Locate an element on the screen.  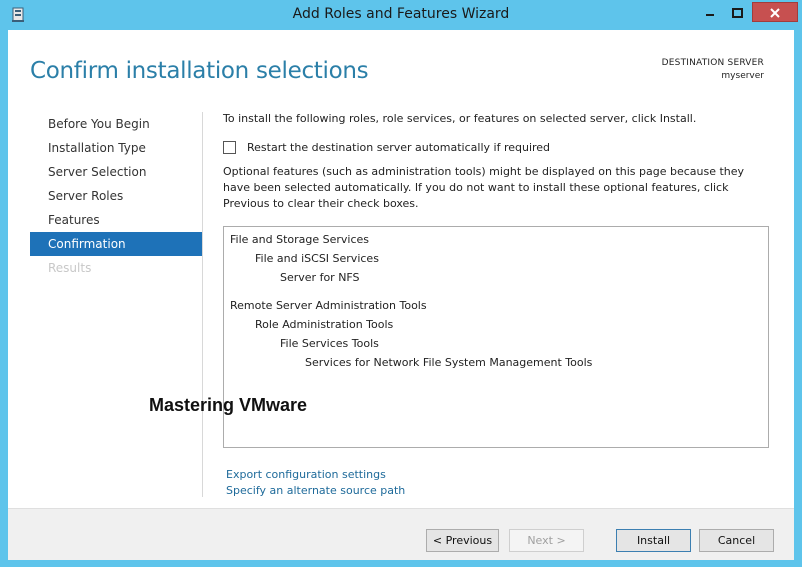
next-button: Next > is located at coordinates (546, 540).